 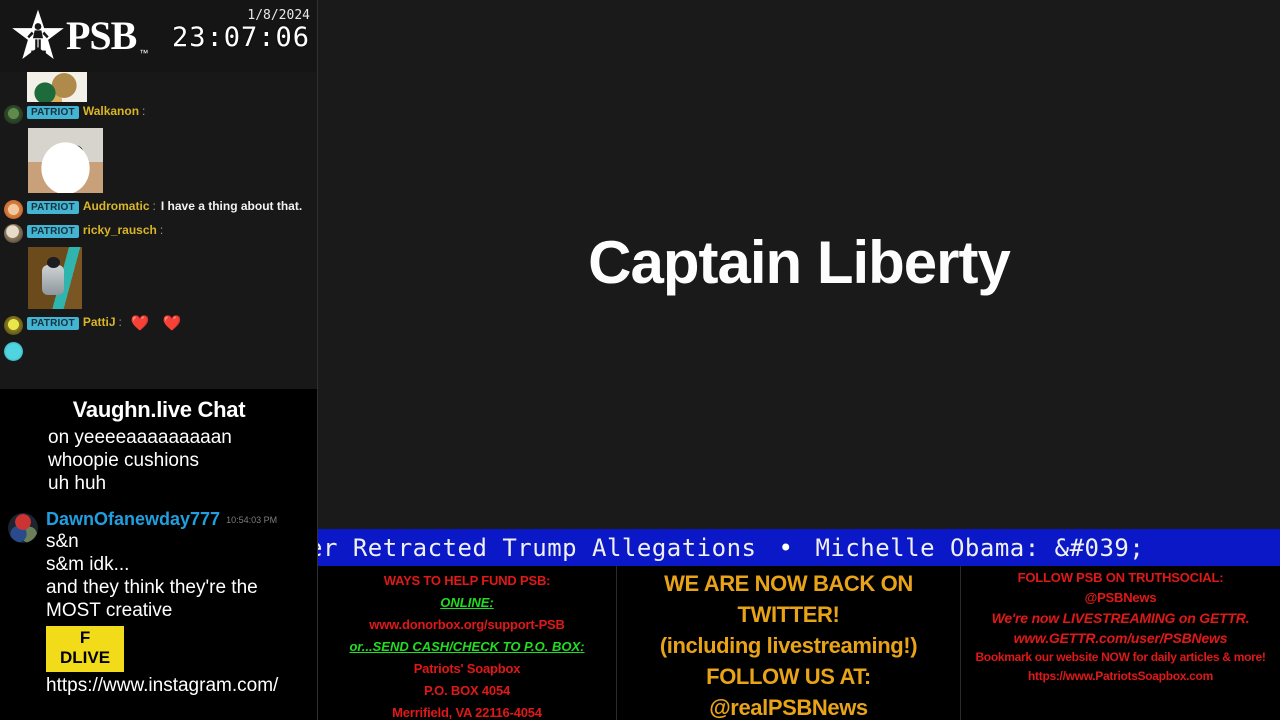 I want to click on fund-address-name: Patriots' Soapbox, so click(x=467, y=668).